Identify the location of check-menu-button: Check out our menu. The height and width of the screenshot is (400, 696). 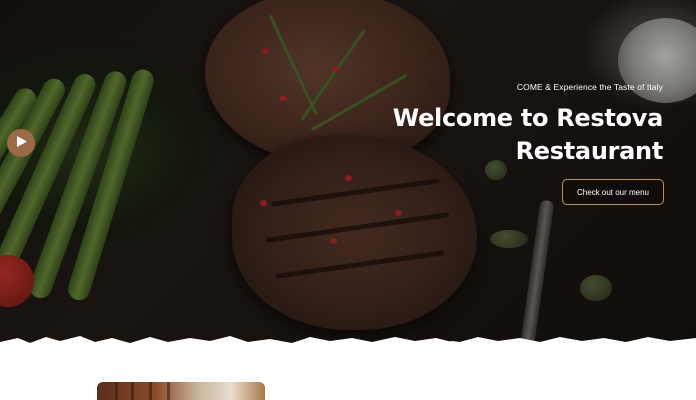
(613, 192).